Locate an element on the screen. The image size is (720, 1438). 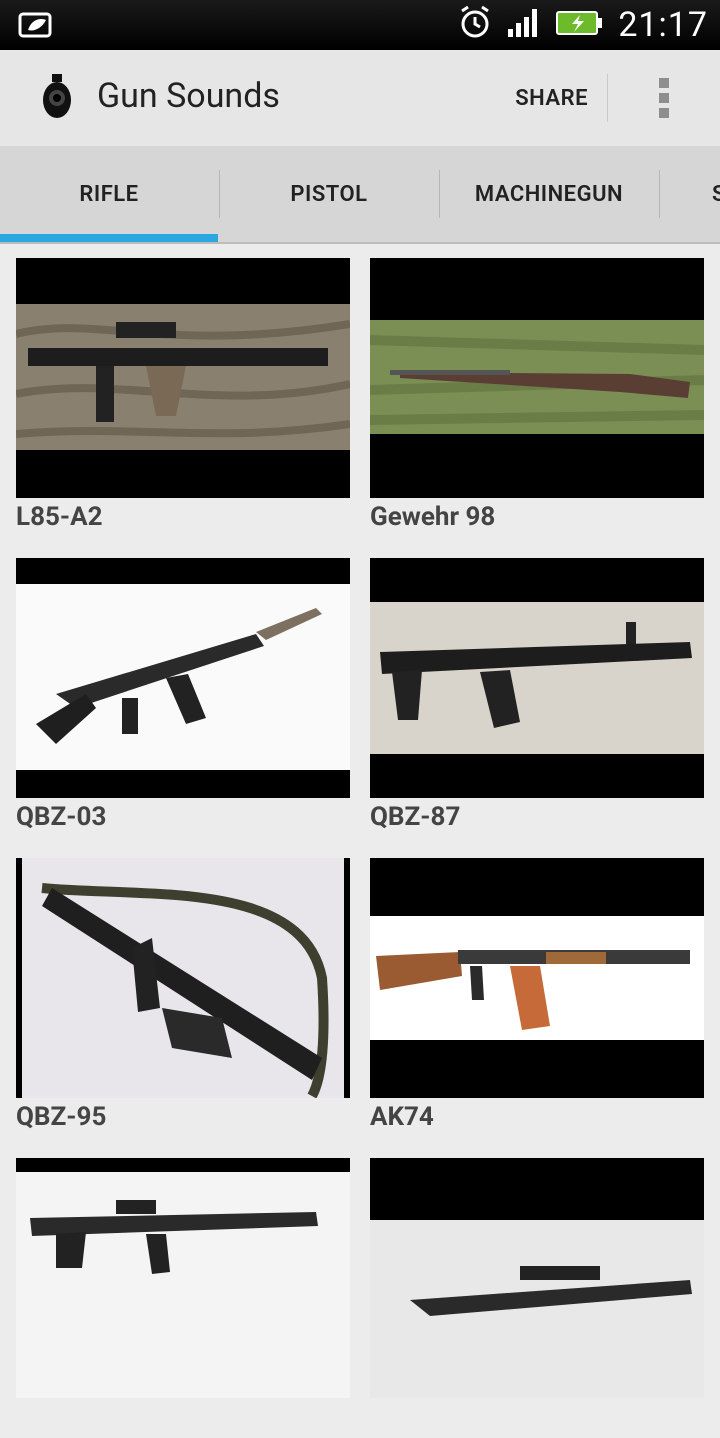
tab-indicator is located at coordinates (109, 238).